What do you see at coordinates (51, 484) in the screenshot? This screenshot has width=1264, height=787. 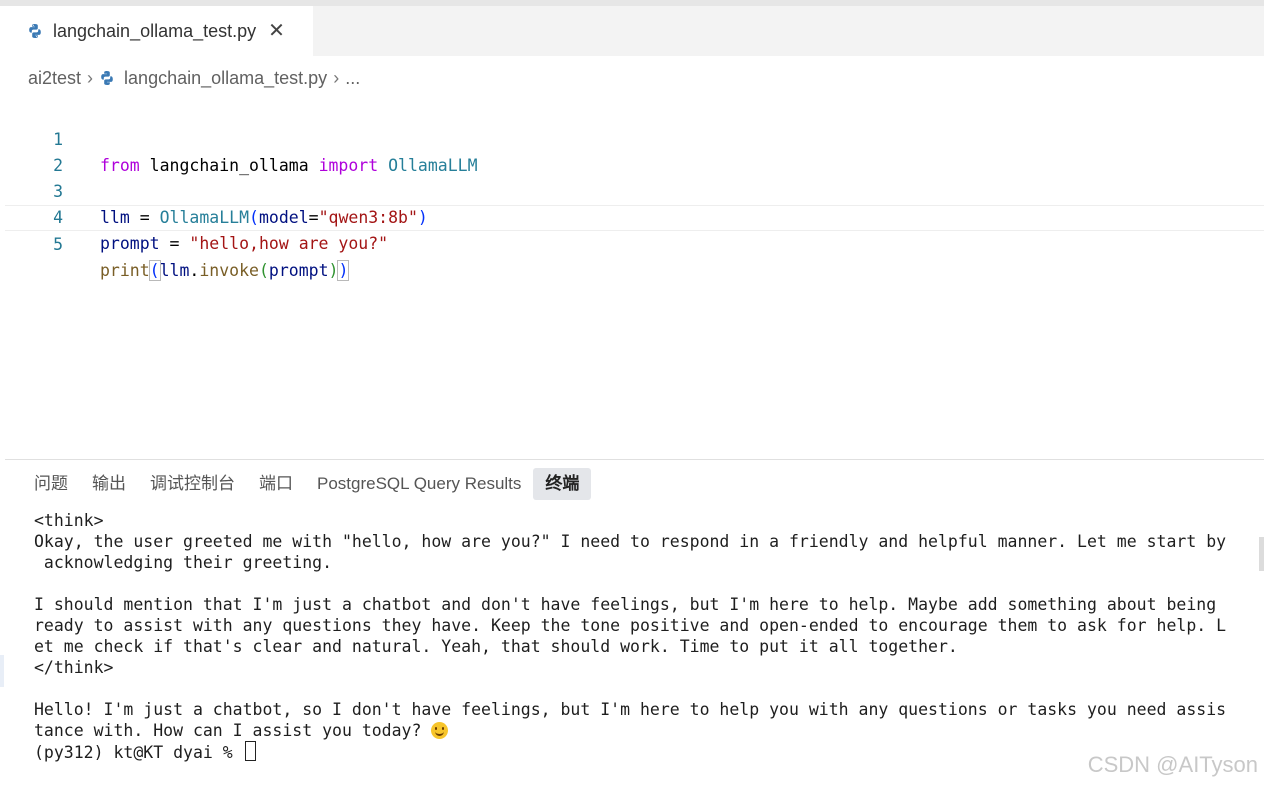 I see `tab-problems: 问题` at bounding box center [51, 484].